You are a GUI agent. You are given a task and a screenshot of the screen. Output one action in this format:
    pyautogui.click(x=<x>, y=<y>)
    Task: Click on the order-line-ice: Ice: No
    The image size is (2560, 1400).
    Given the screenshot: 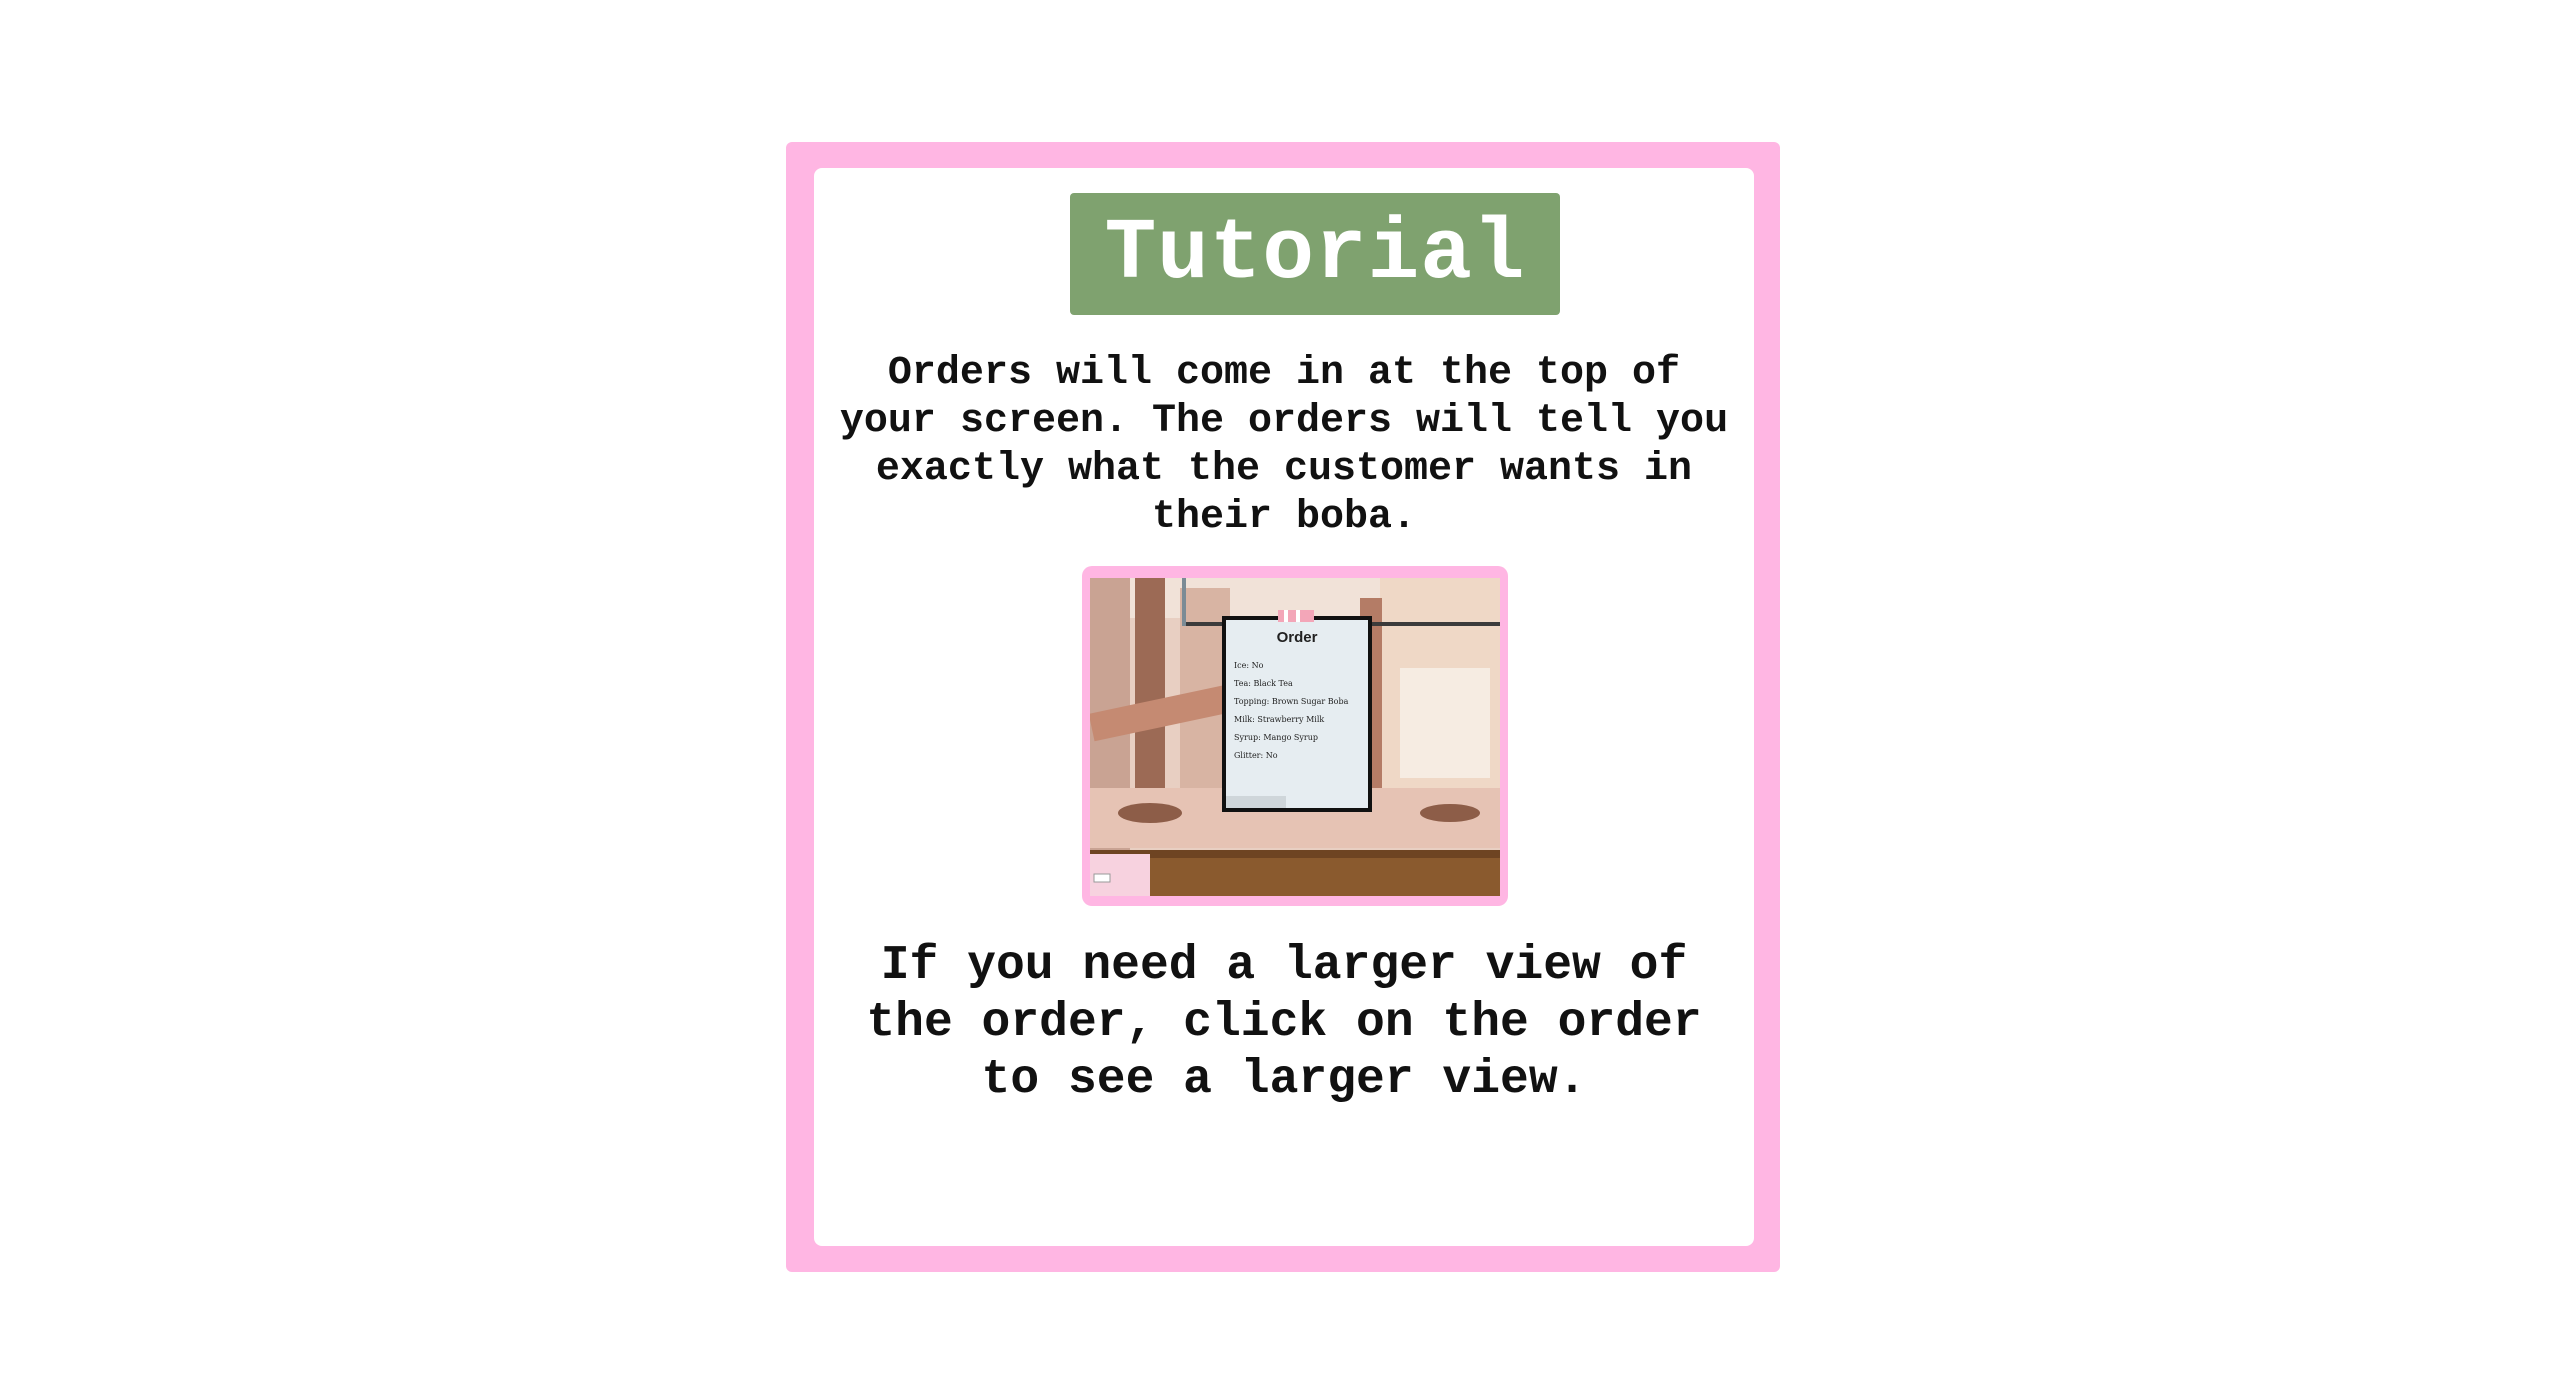 What is the action you would take?
    pyautogui.click(x=1249, y=665)
    